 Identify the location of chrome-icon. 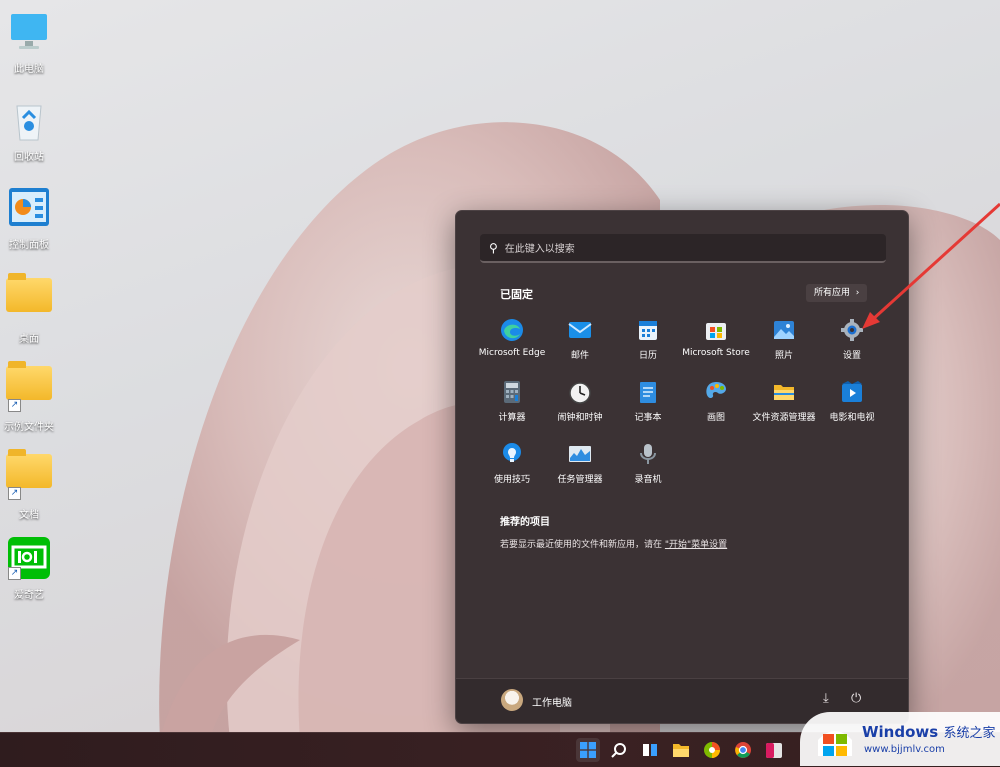
(743, 750).